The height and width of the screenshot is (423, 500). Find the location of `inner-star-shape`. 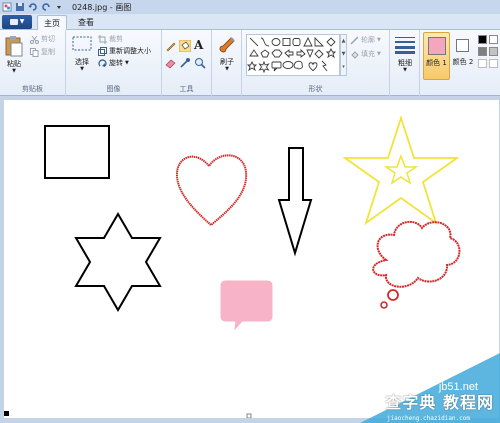

inner-star-shape is located at coordinates (401, 169).